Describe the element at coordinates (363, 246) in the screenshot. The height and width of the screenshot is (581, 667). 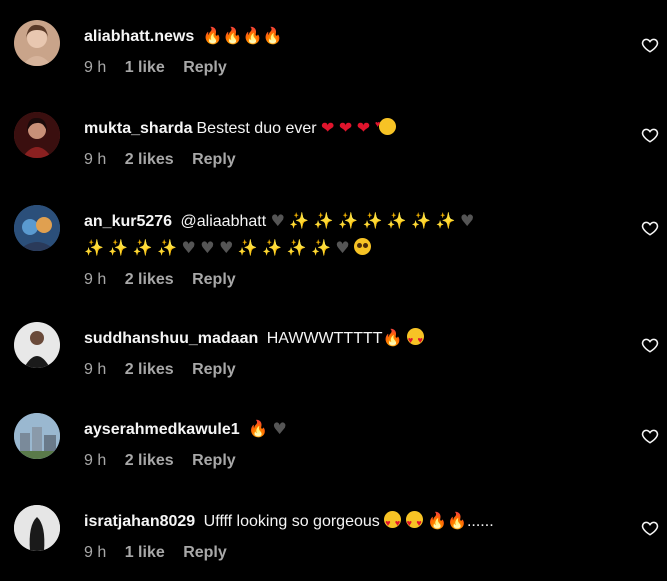
I see `pleading-face-emoji` at that location.